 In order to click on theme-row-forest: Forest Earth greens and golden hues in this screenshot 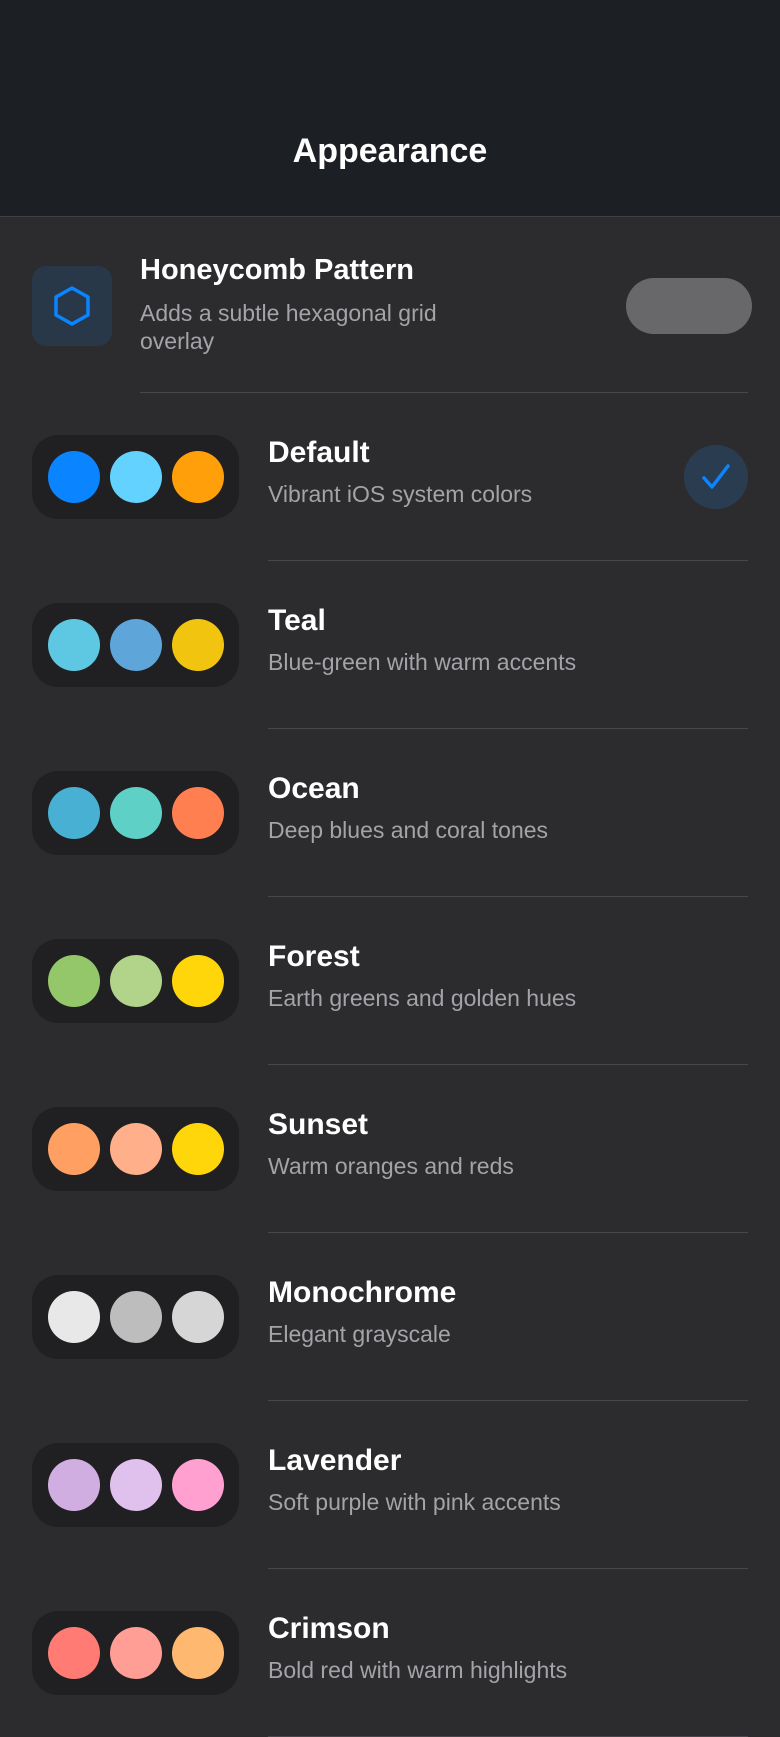, I will do `click(390, 981)`.